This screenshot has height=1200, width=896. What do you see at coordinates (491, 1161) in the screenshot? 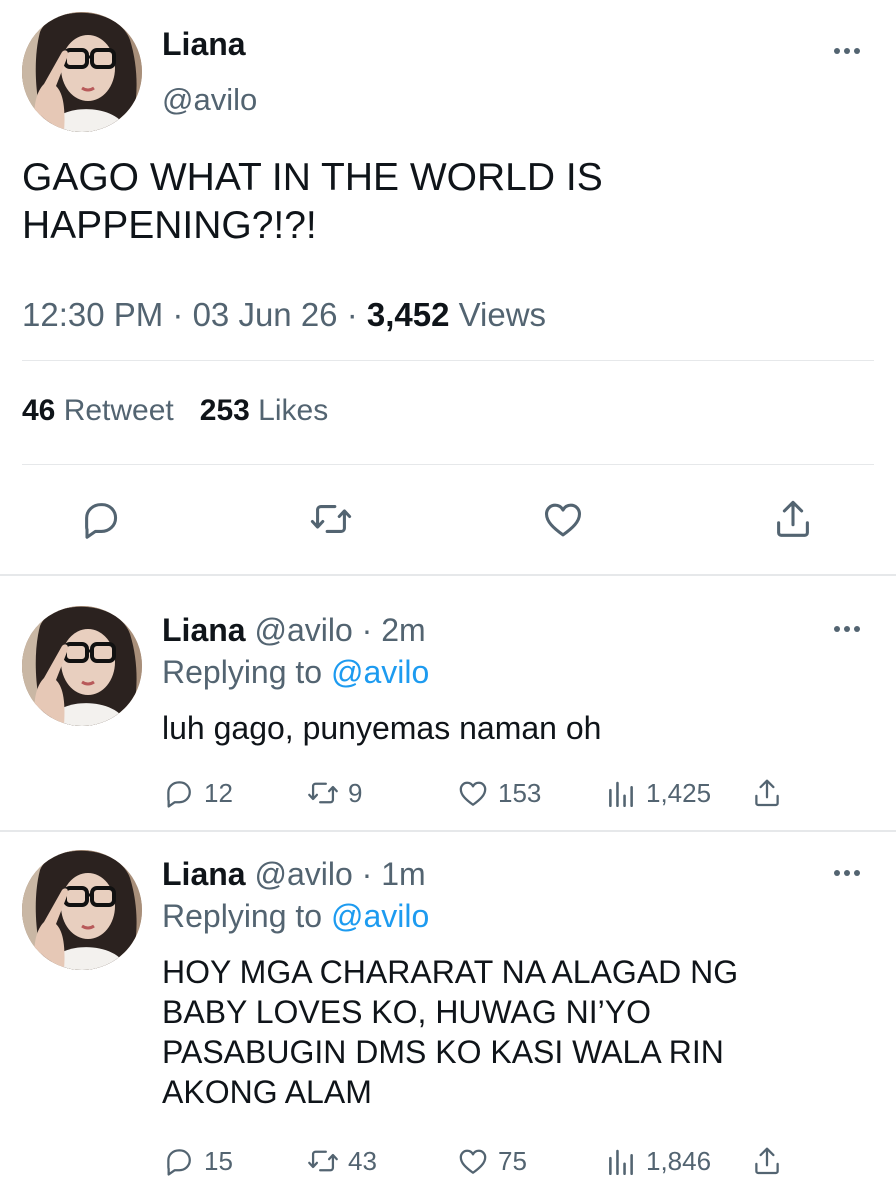
I see `like-button: 75` at bounding box center [491, 1161].